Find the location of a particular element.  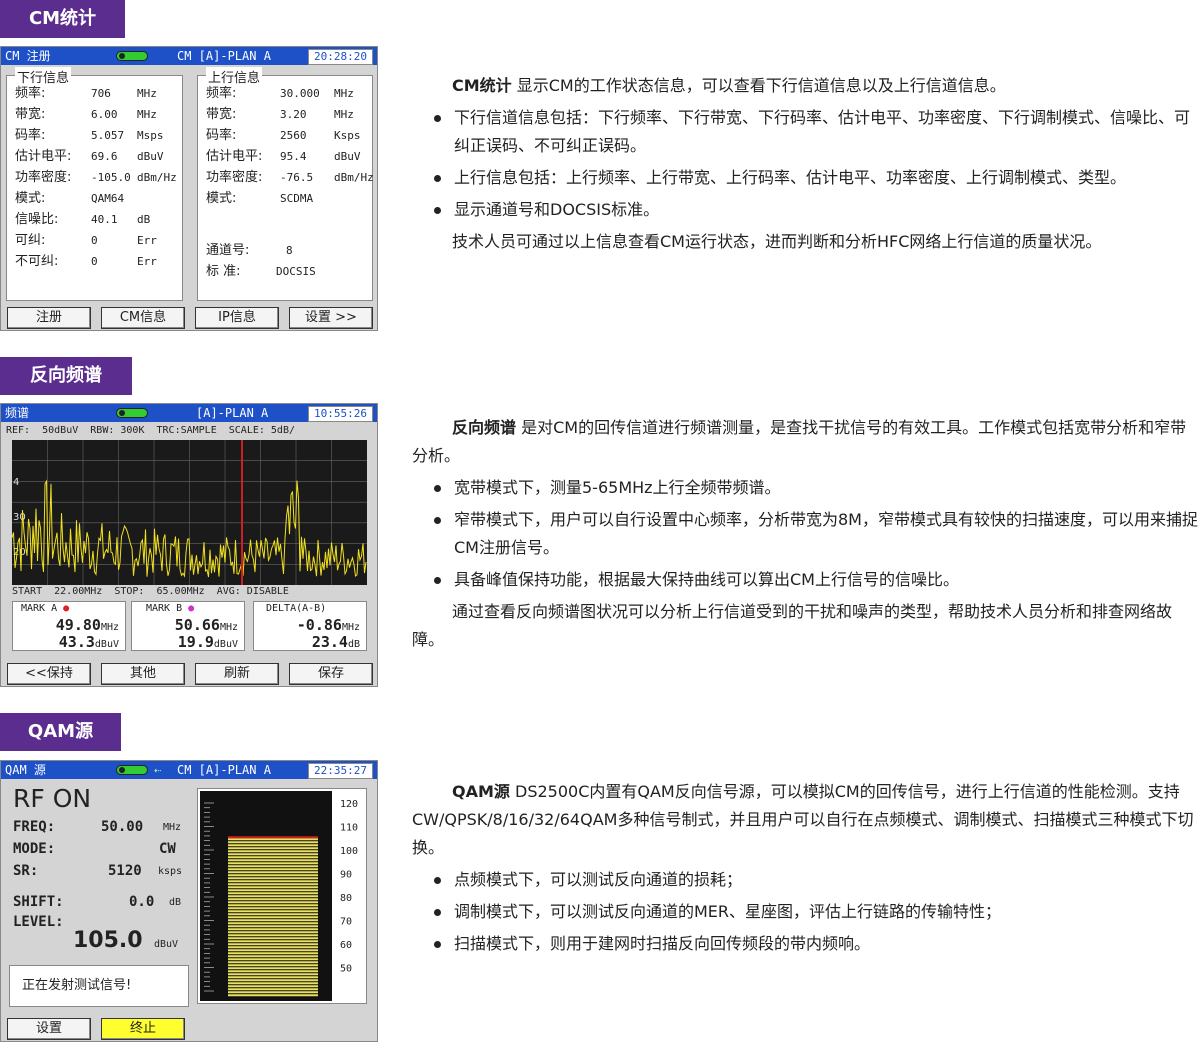

list-item: 扫描模式下，则用于建网时扫描反向回传频段的带内频响。 is located at coordinates (806, 944).